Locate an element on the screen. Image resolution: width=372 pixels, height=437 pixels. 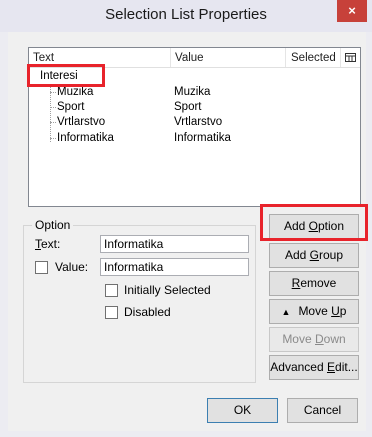
item-text: Vrtlarstvo is located at coordinates (81, 122).